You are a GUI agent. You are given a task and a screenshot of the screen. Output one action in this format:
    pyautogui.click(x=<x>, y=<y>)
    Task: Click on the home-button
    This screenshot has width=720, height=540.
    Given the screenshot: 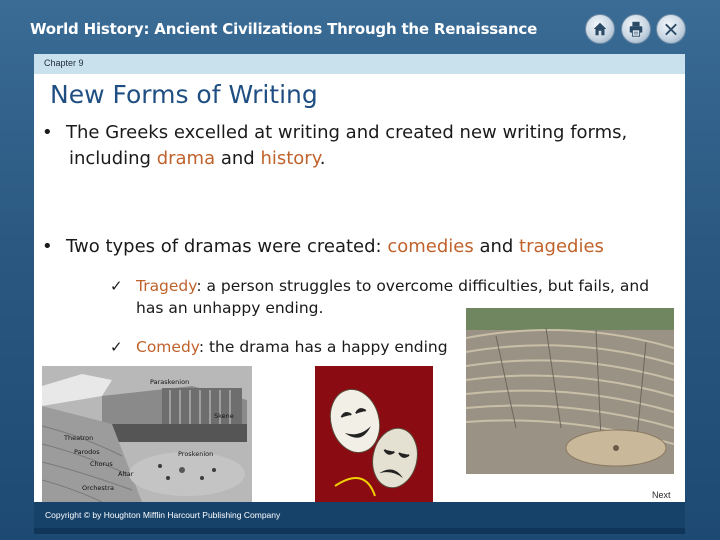 What is the action you would take?
    pyautogui.click(x=600, y=29)
    